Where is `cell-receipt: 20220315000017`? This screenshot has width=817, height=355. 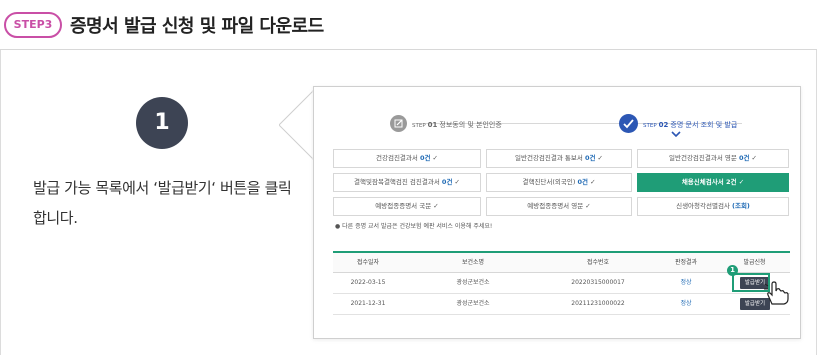 cell-receipt: 20220315000017 is located at coordinates (598, 282).